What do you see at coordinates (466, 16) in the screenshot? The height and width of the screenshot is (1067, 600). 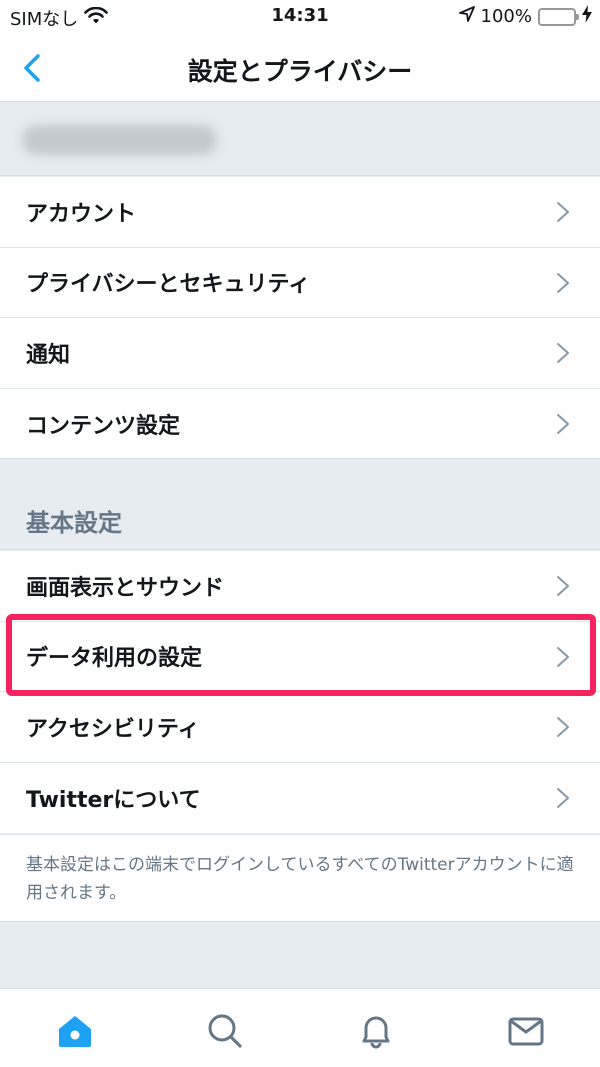 I see `location-arrow-icon` at bounding box center [466, 16].